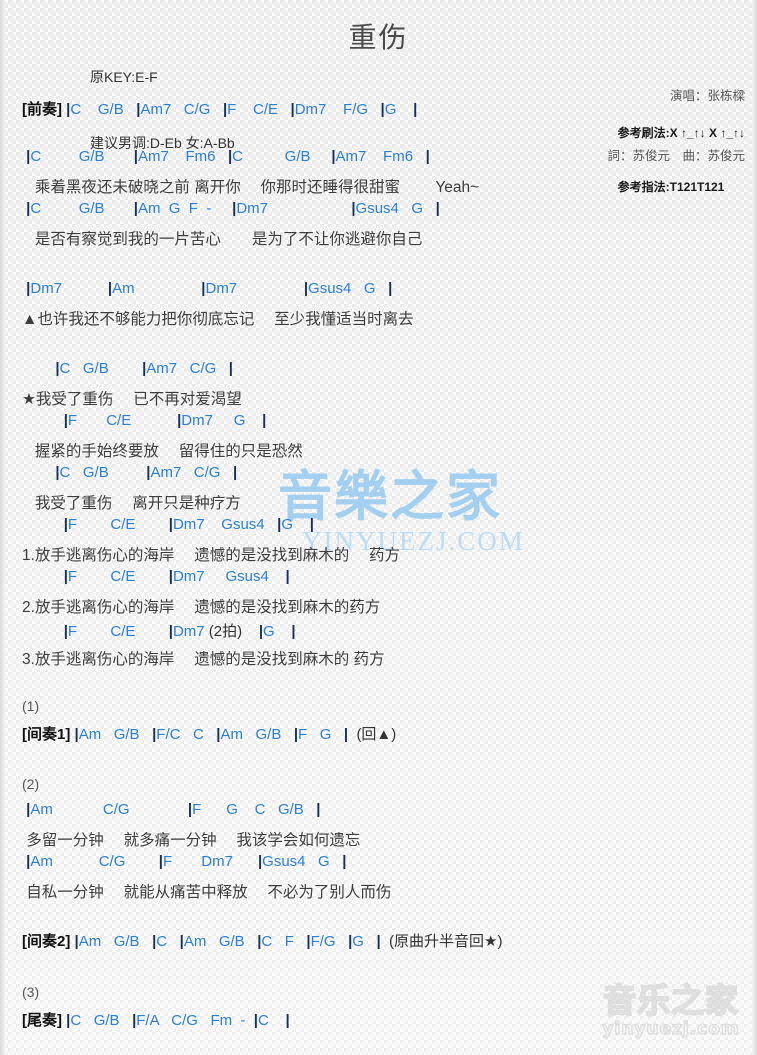  Describe the element at coordinates (225, 631) in the screenshot. I see `chord-annotation: (2拍)` at that location.